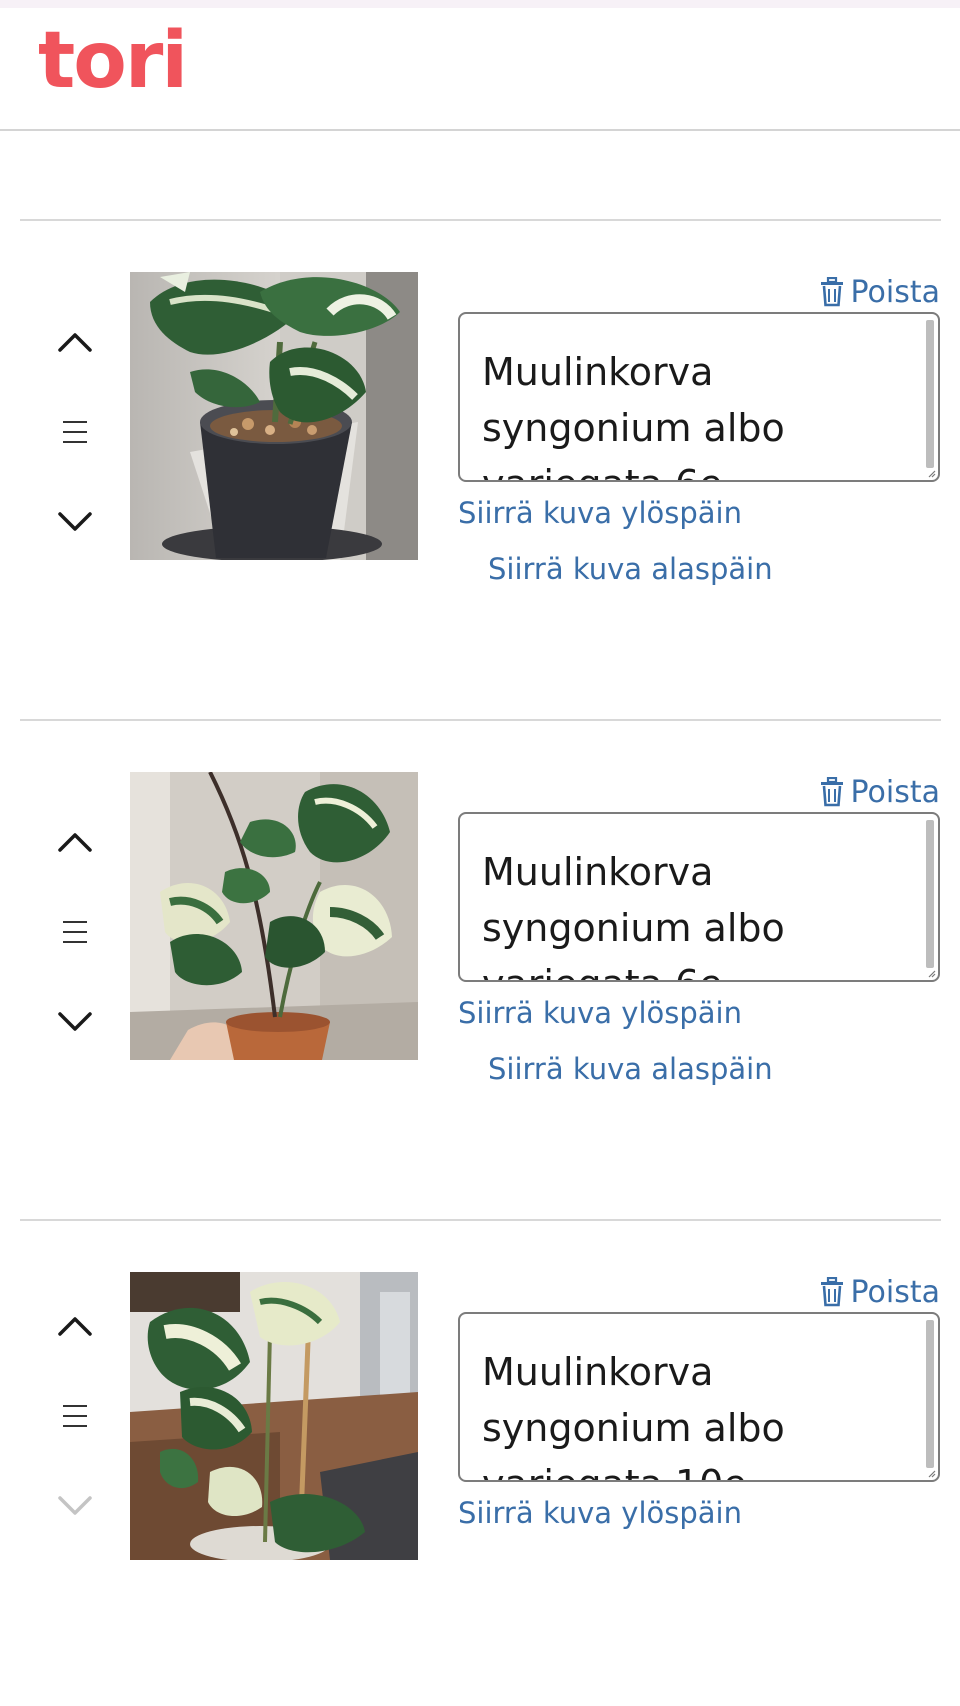 This screenshot has height=1706, width=960. What do you see at coordinates (113, 61) in the screenshot?
I see `tori-logo: tori` at bounding box center [113, 61].